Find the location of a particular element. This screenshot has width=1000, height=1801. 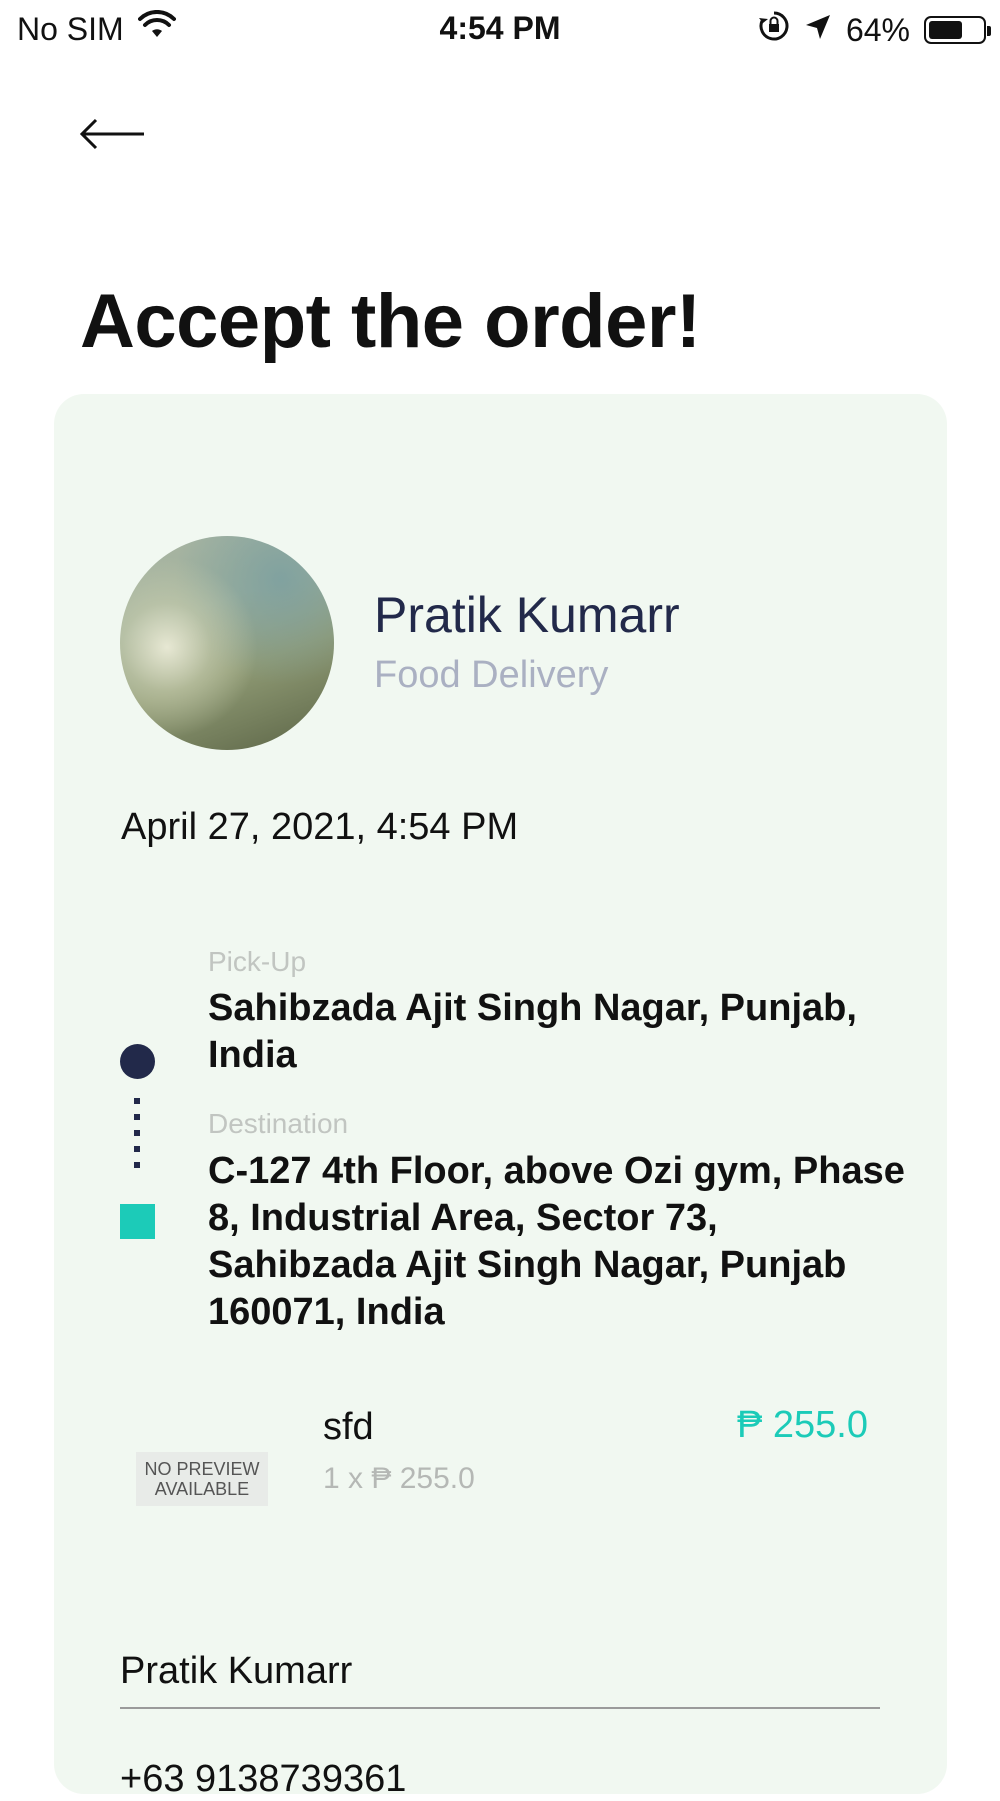

destination-label: Destination is located at coordinates (278, 1123).